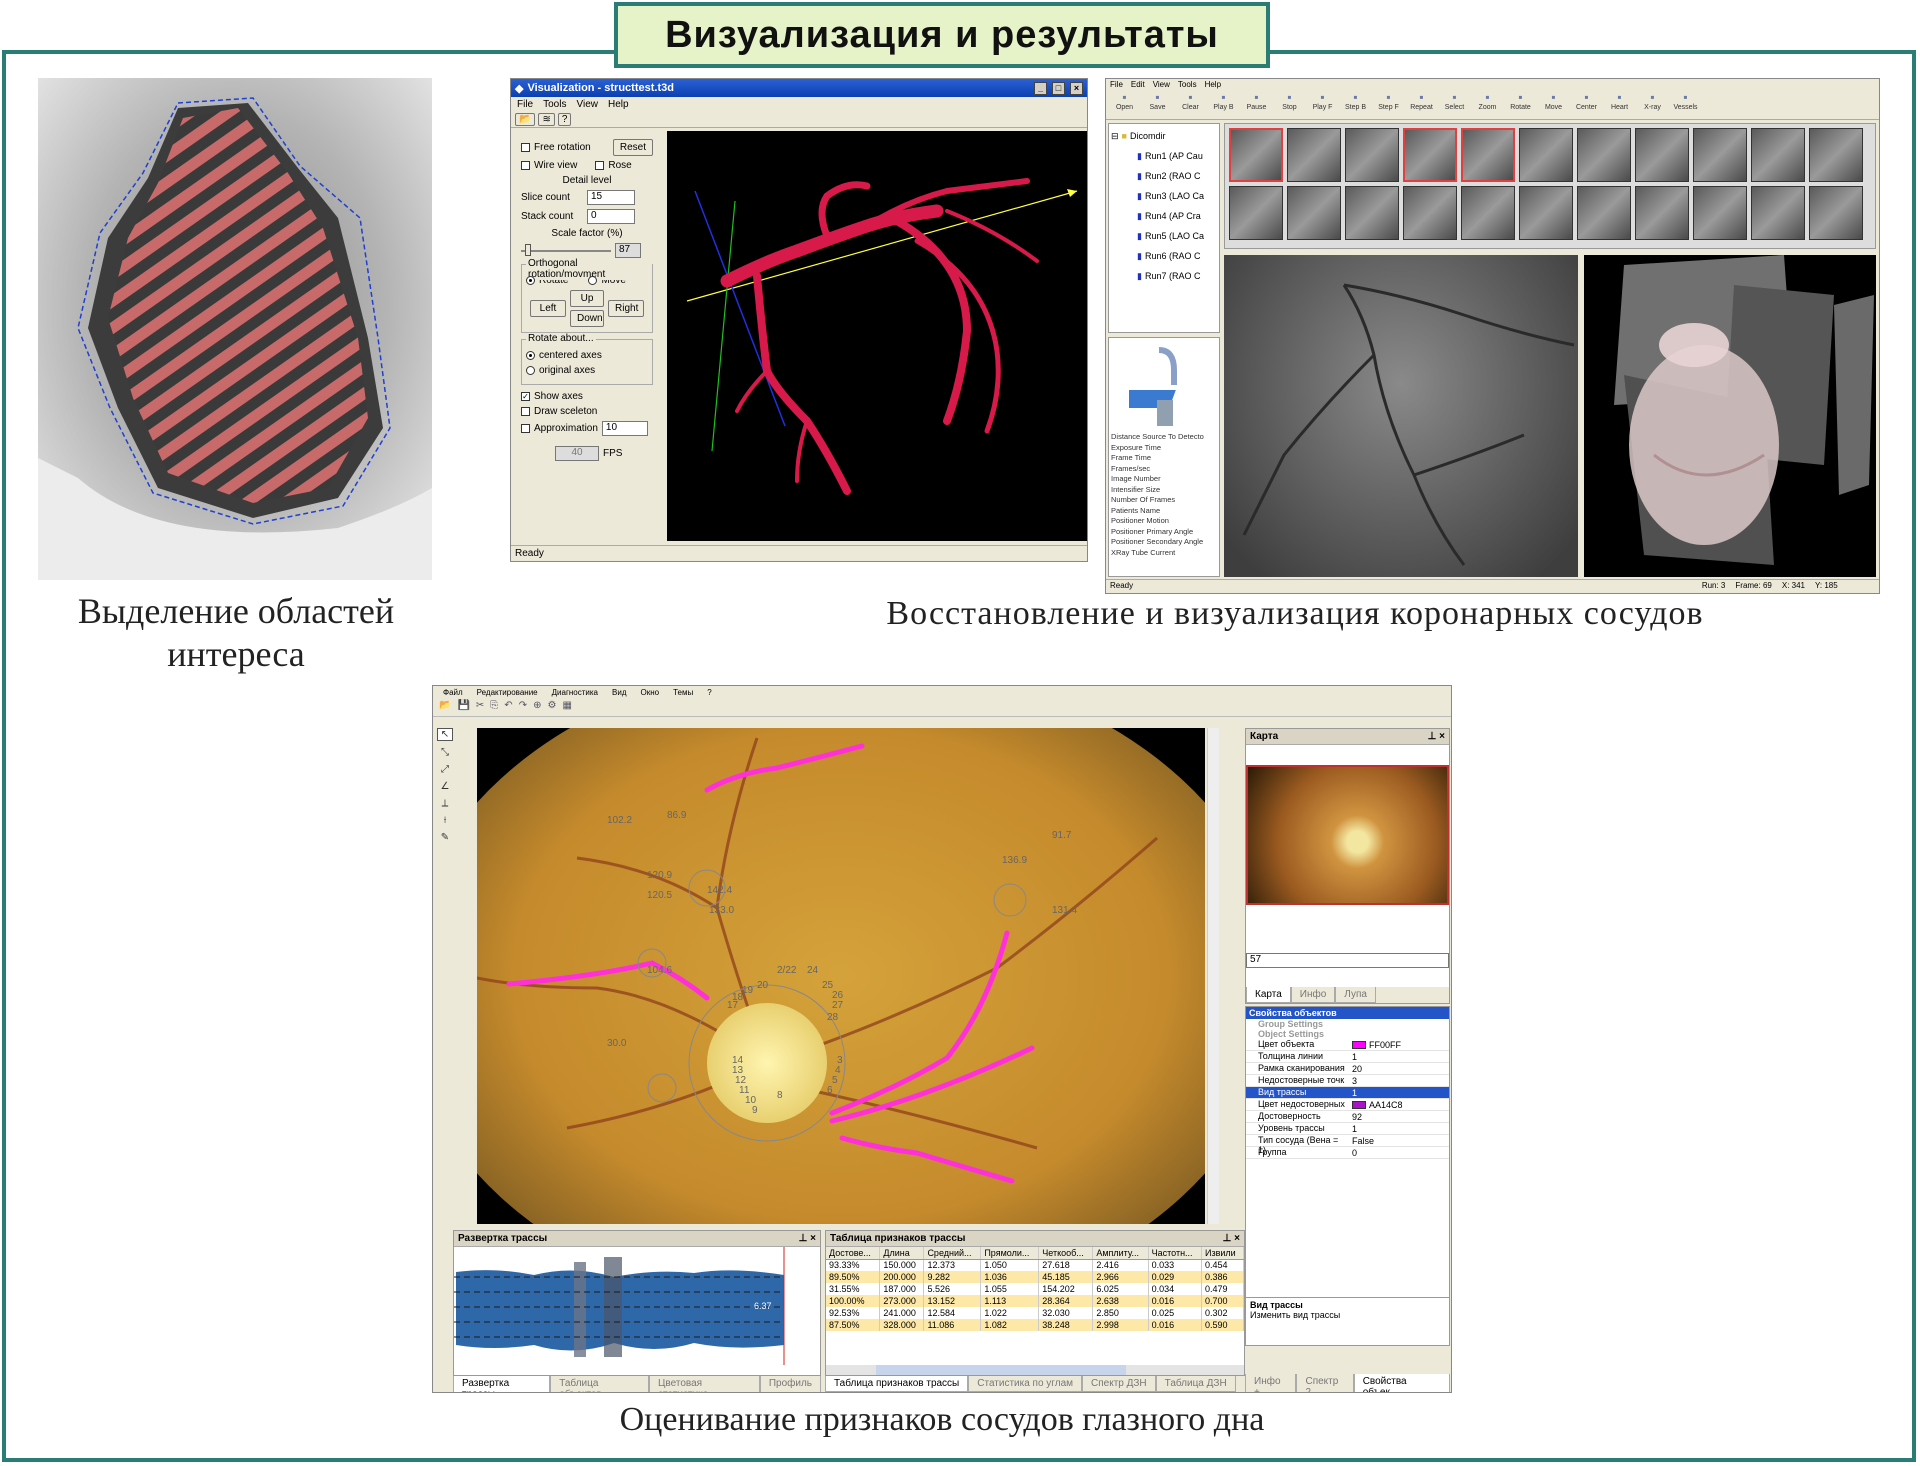  What do you see at coordinates (445, 752) in the screenshot?
I see `trace-tool-icon: ⤡` at bounding box center [445, 752].